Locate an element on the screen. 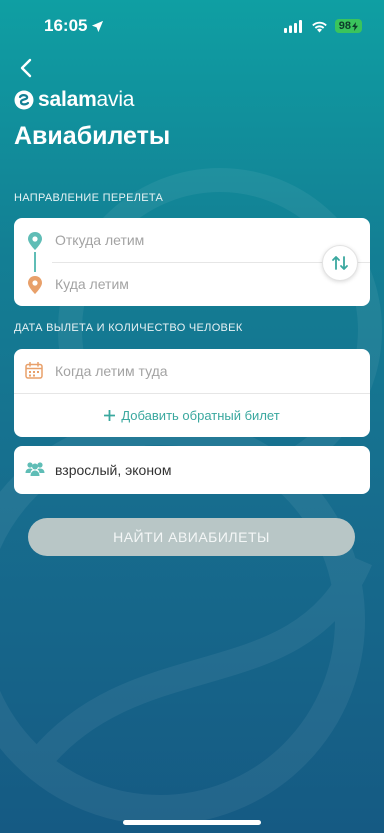 The width and height of the screenshot is (384, 833). search-flights-button: НАЙТИ АВИАБИЛЕТЫ is located at coordinates (191, 537).